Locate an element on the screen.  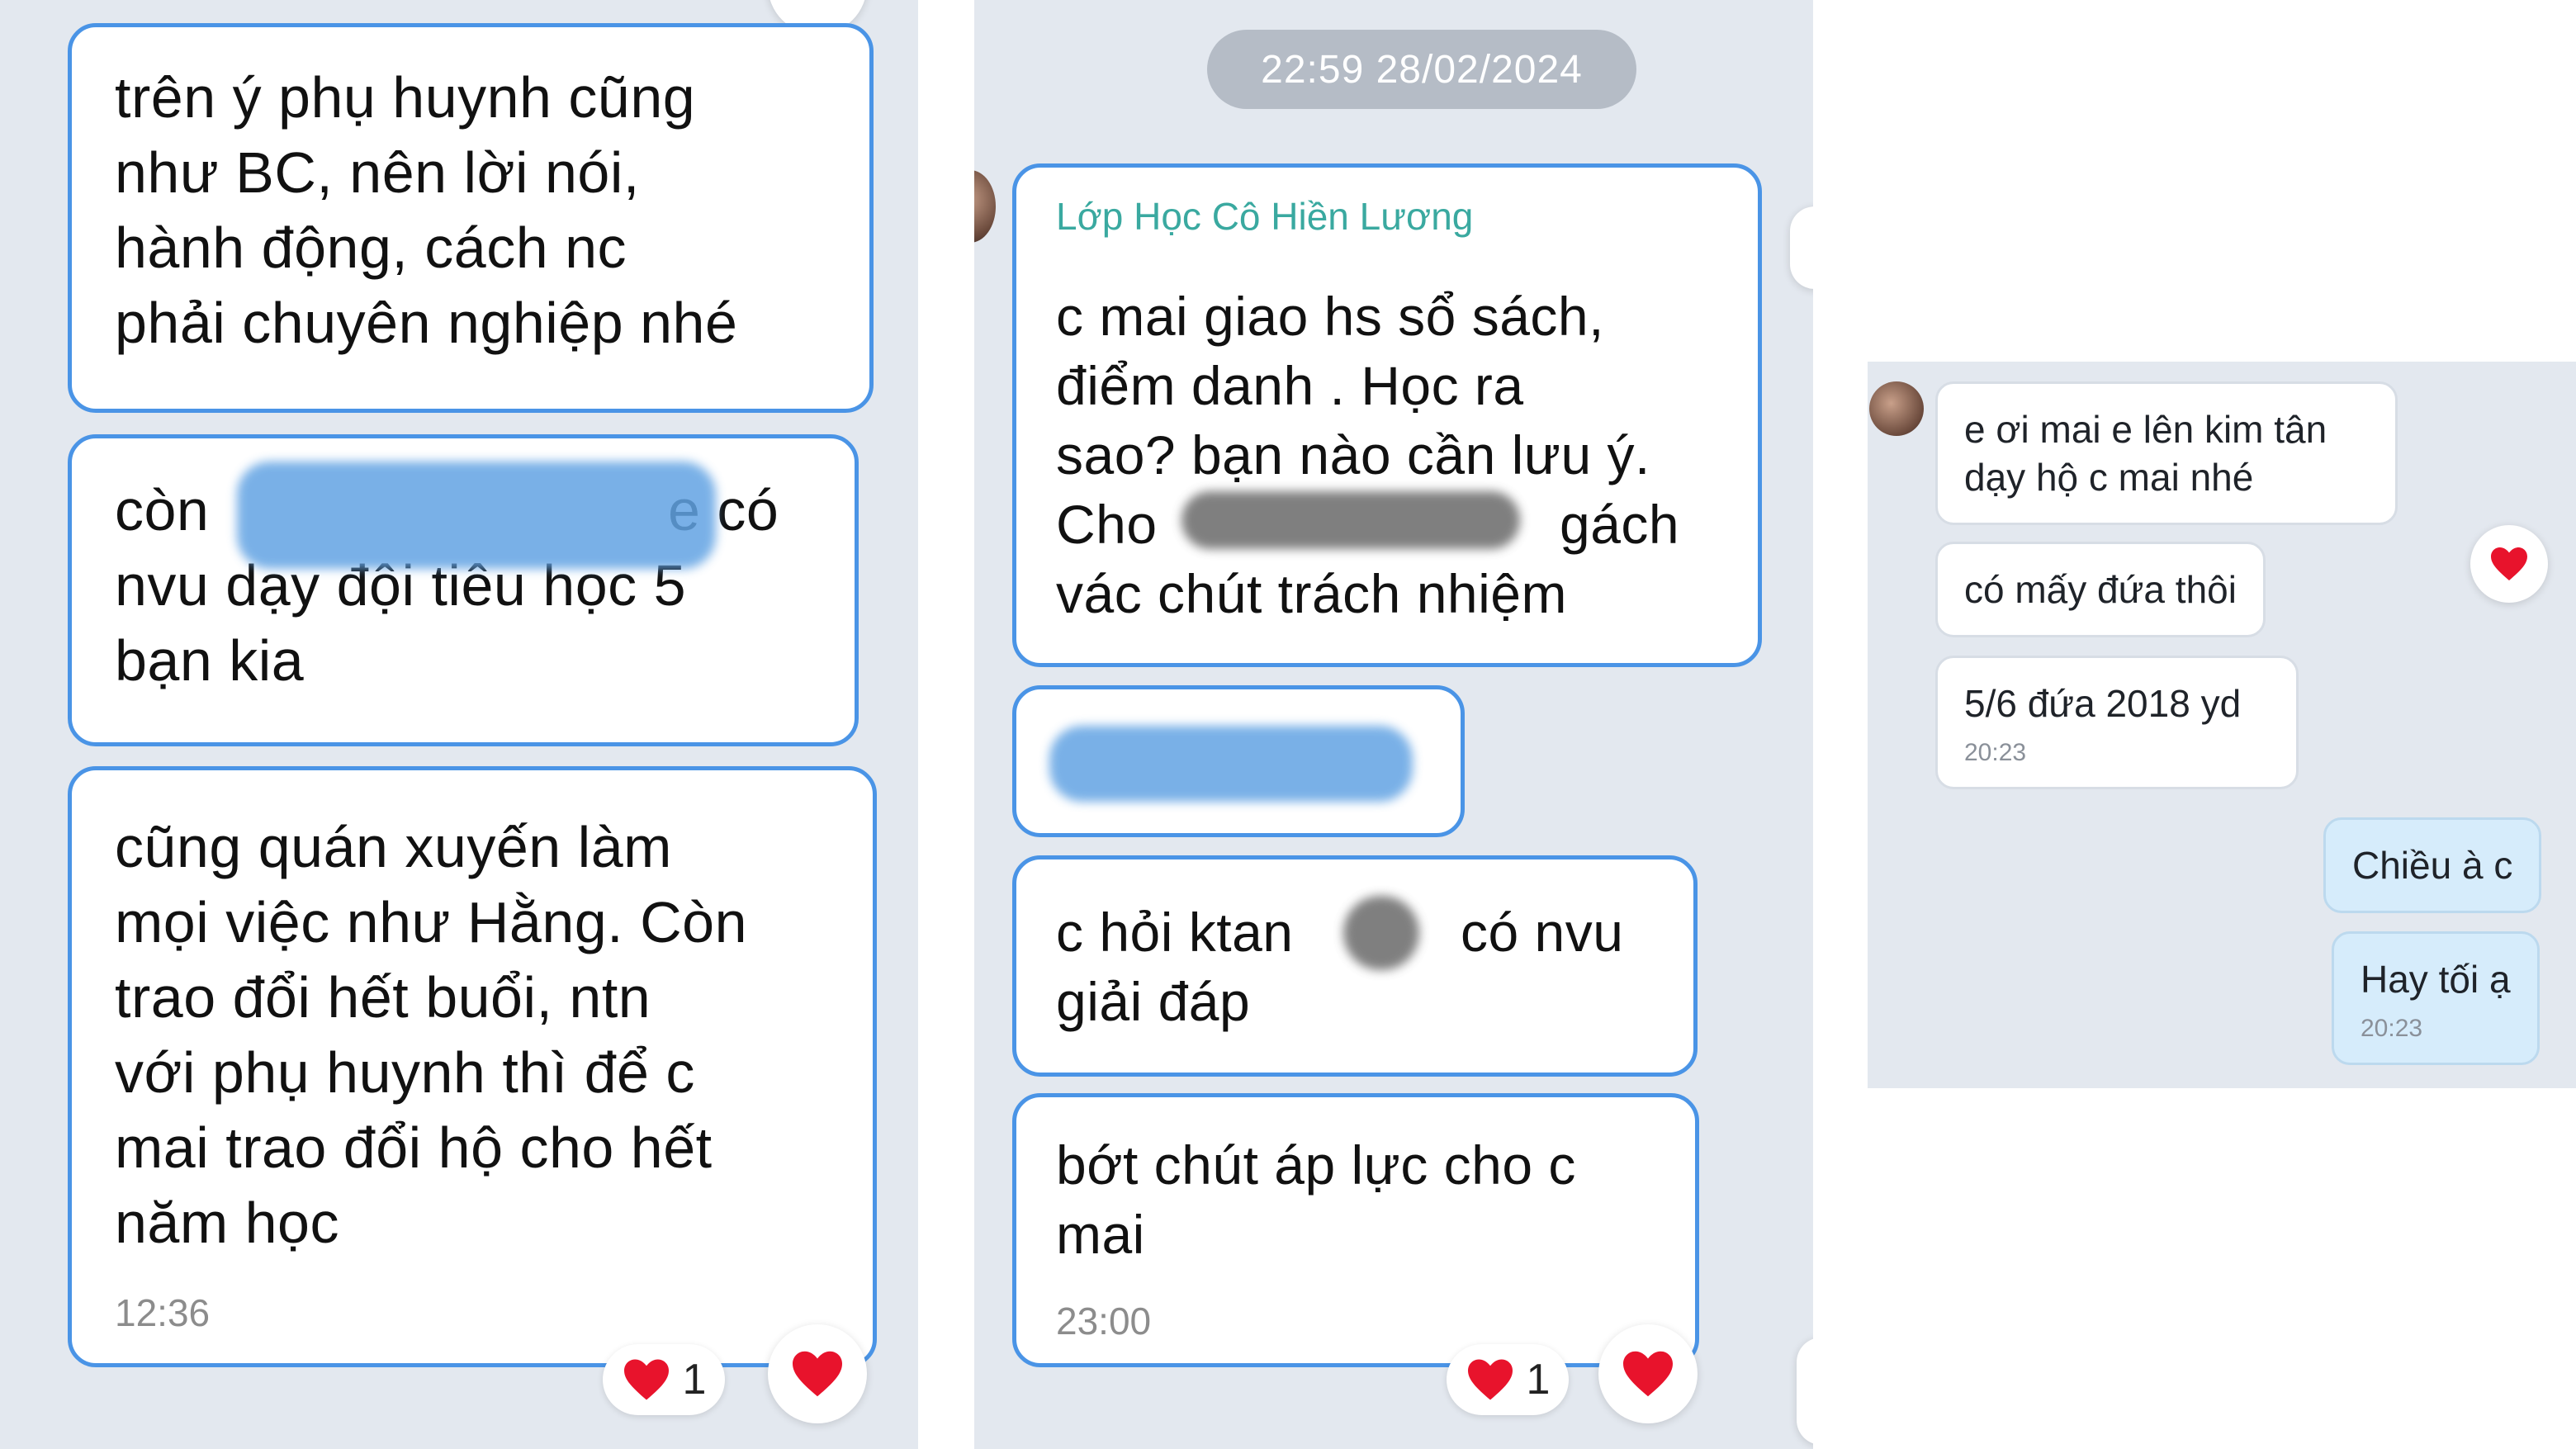
message-text: bớt chút áp lực cho c mai is located at coordinates (1316, 1199).